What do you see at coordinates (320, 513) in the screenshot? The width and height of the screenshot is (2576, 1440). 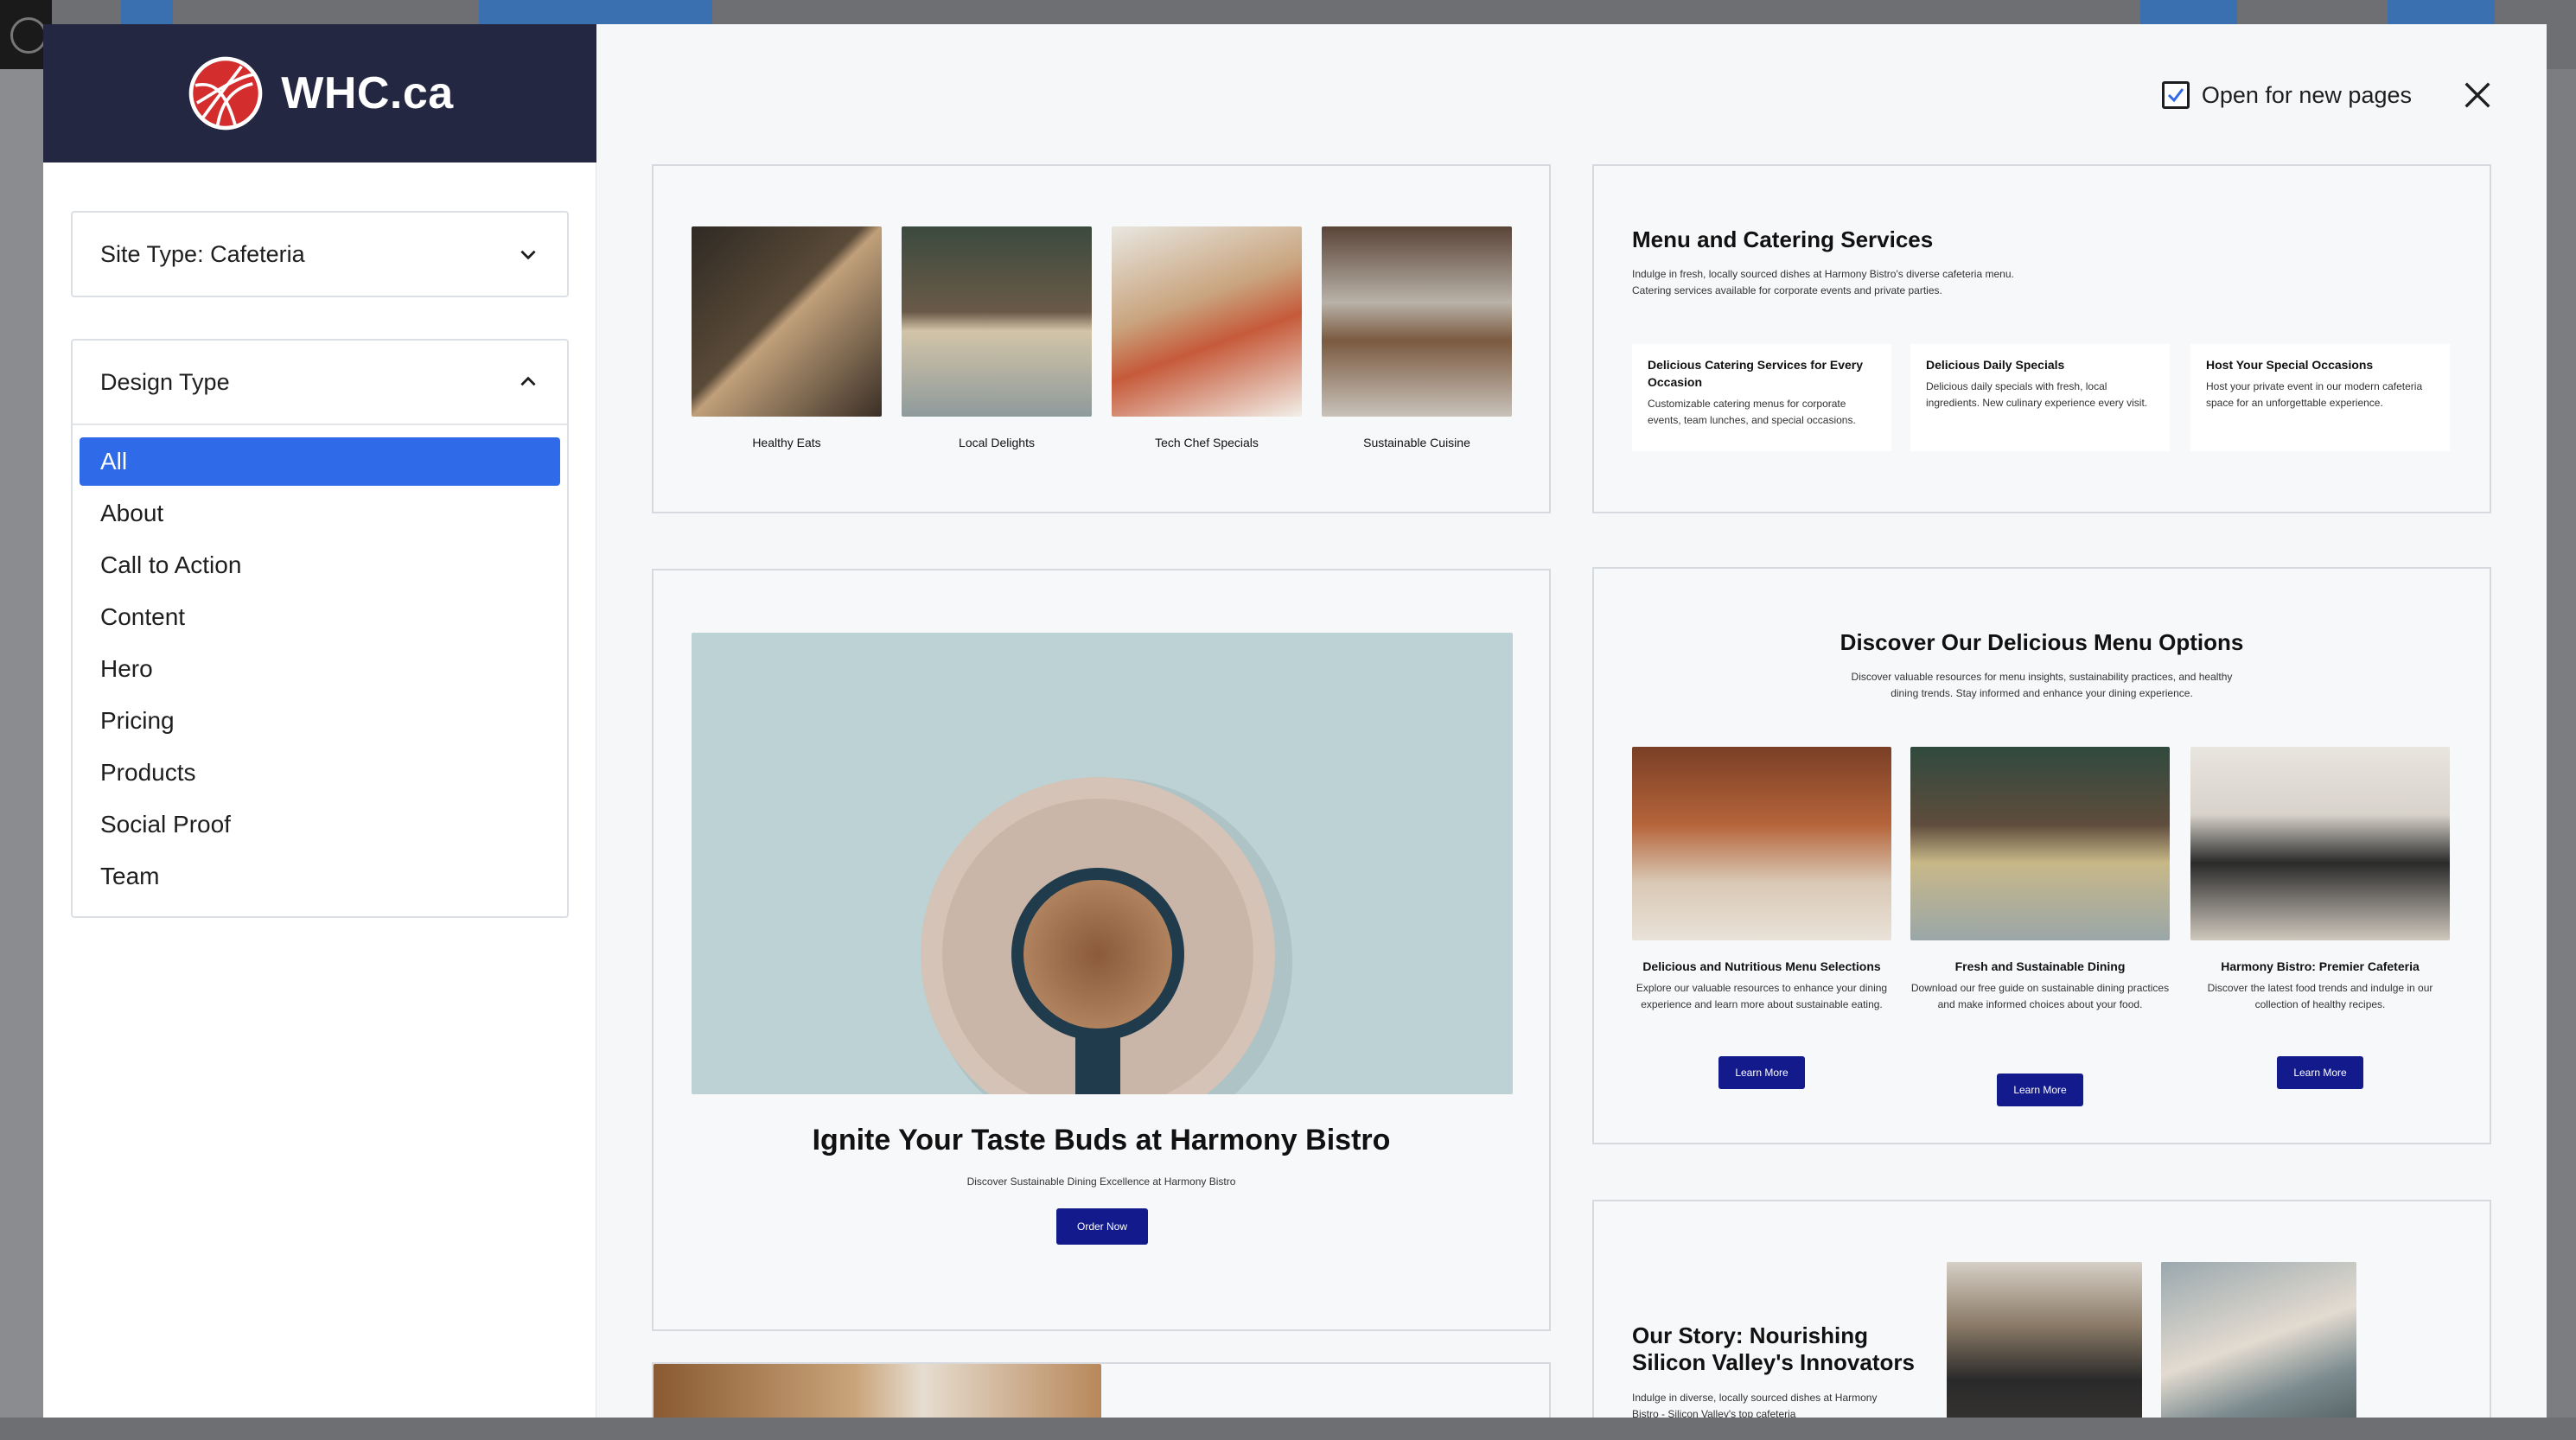 I see `design-type-about: About` at bounding box center [320, 513].